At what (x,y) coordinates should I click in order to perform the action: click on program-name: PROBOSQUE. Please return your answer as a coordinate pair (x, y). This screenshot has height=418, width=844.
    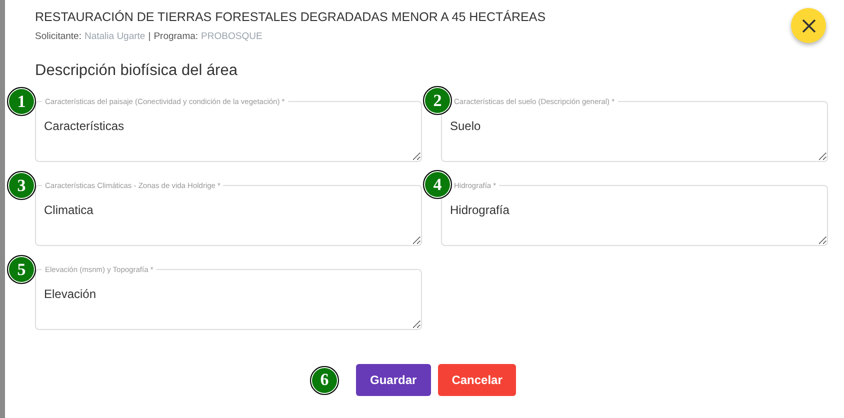
    Looking at the image, I should click on (231, 36).